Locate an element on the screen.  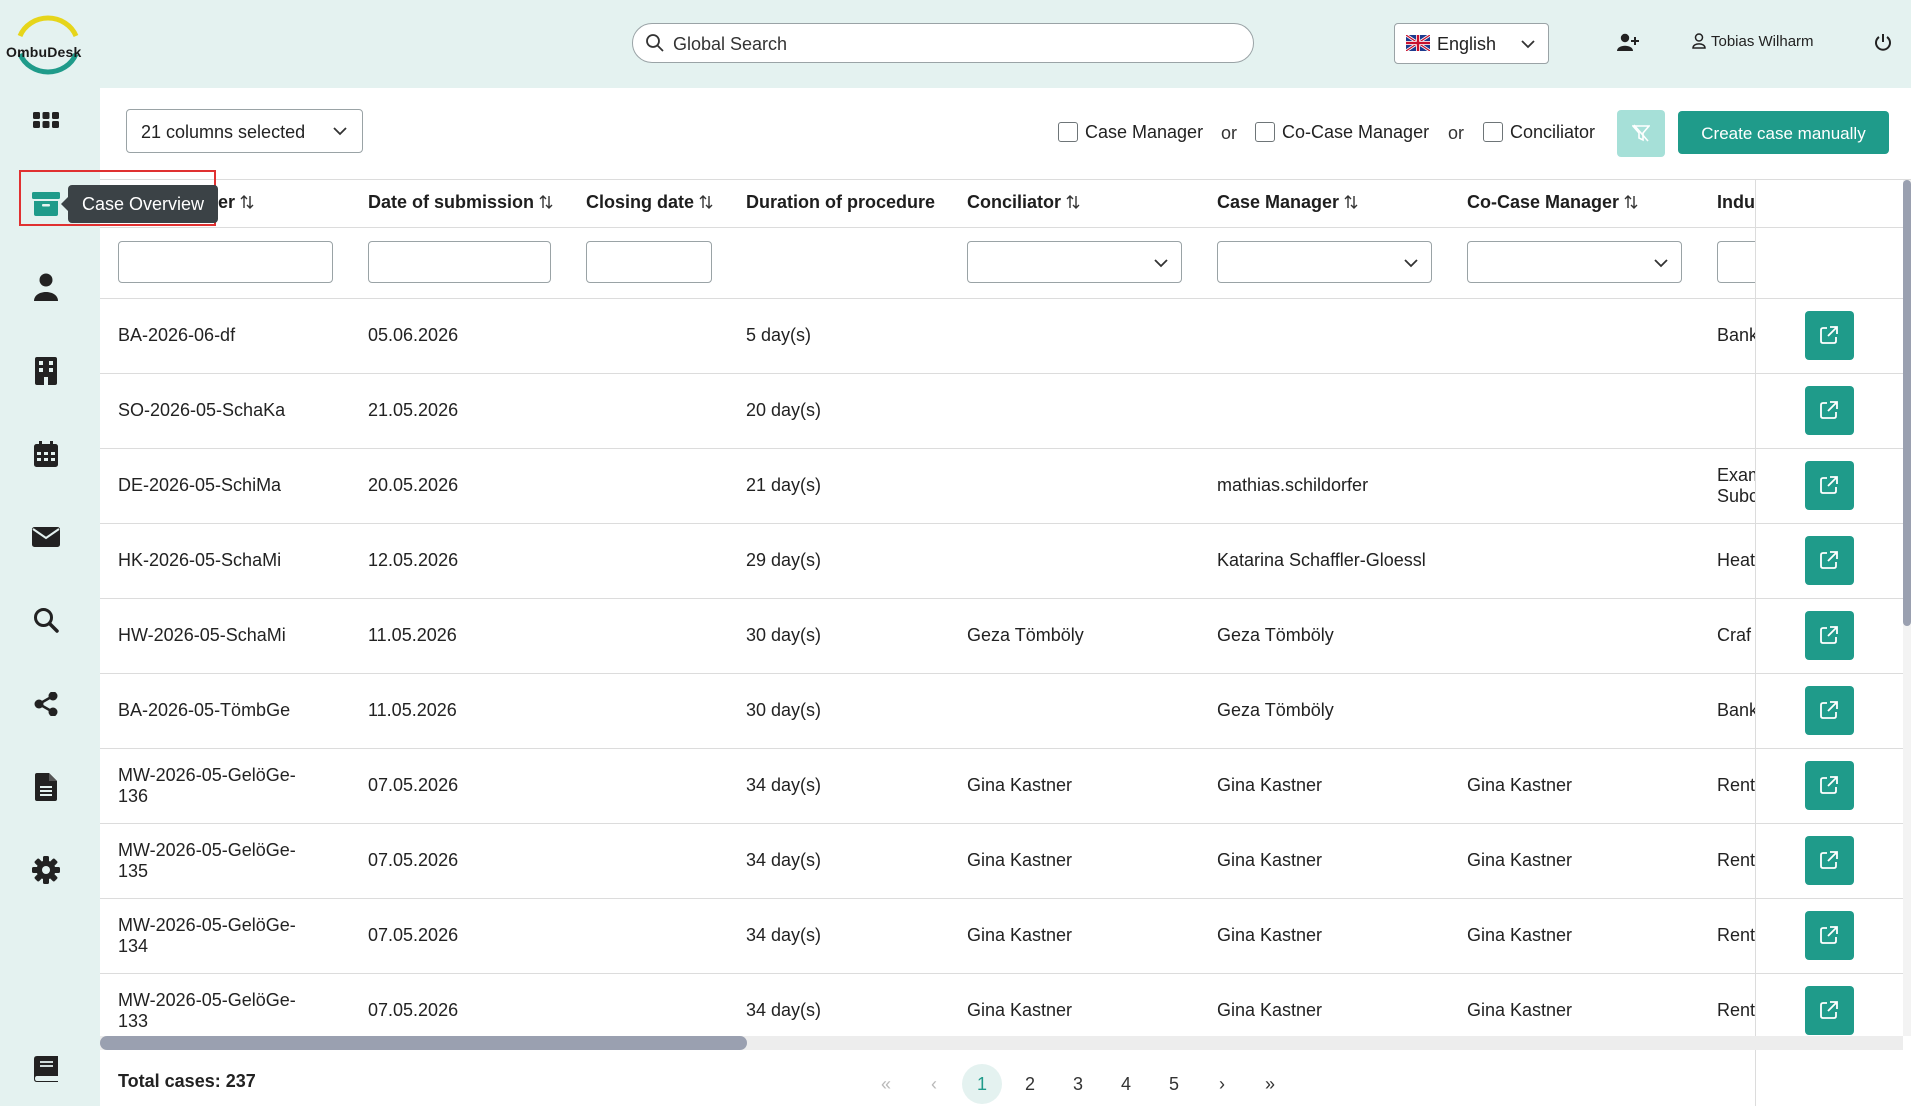
sidebar-item-companies is located at coordinates (46, 371).